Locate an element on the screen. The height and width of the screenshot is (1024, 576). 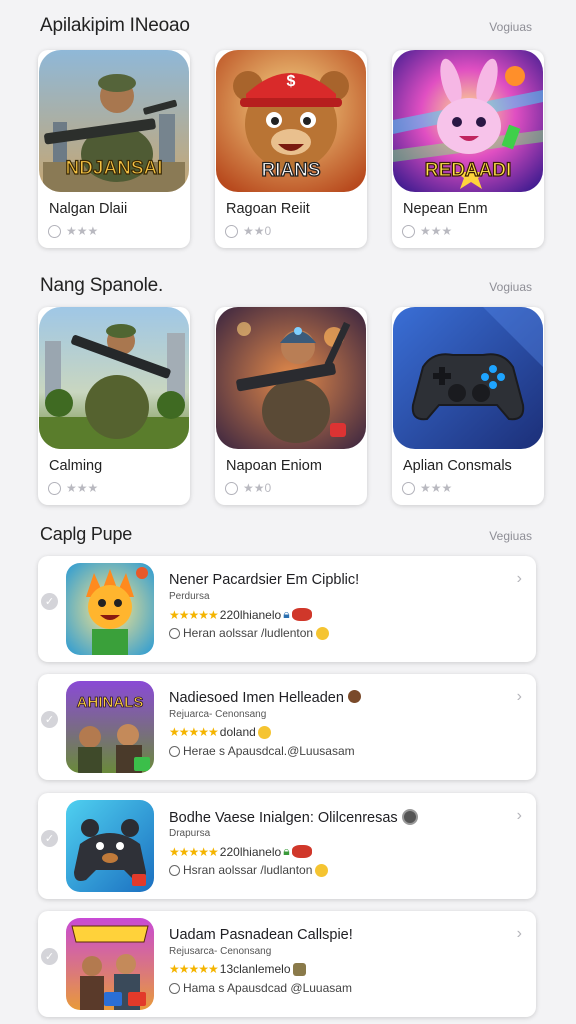
app-icon-squad-battle is located at coordinates (110, 964).